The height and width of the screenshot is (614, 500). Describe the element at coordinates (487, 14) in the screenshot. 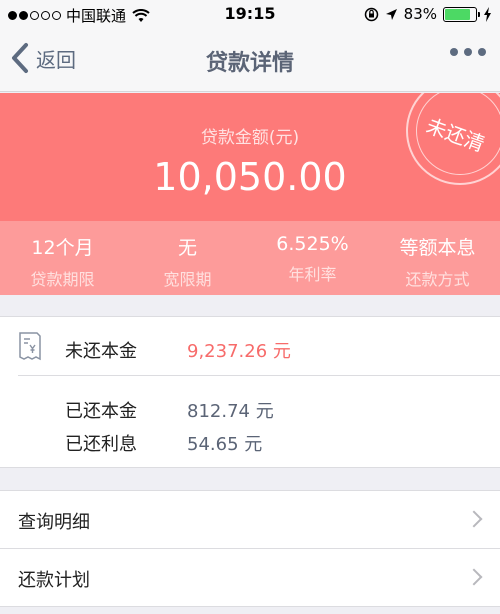

I see `charging-bolt-icon` at that location.